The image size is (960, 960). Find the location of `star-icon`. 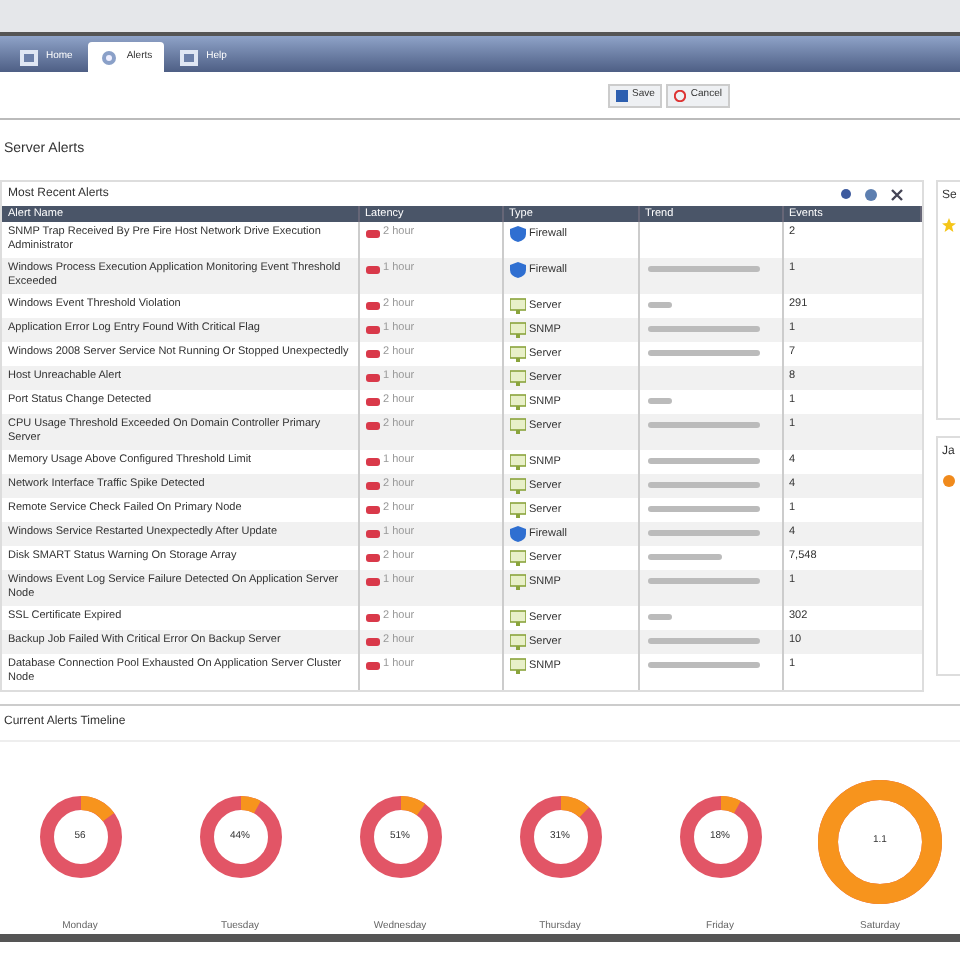

star-icon is located at coordinates (949, 225).